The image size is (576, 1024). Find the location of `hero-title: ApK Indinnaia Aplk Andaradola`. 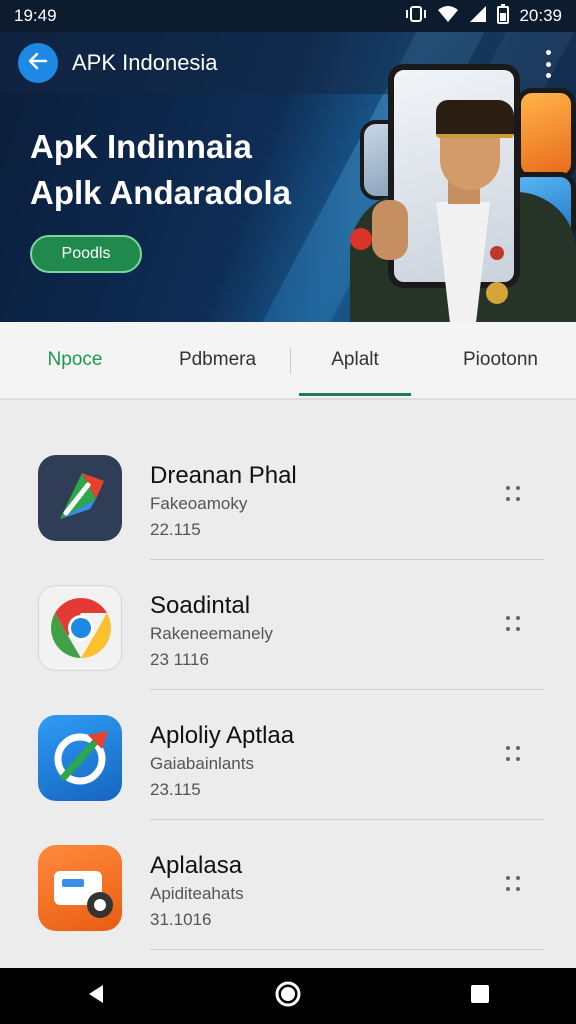

hero-title: ApK Indinnaia Aplk Andaradola is located at coordinates (160, 170).